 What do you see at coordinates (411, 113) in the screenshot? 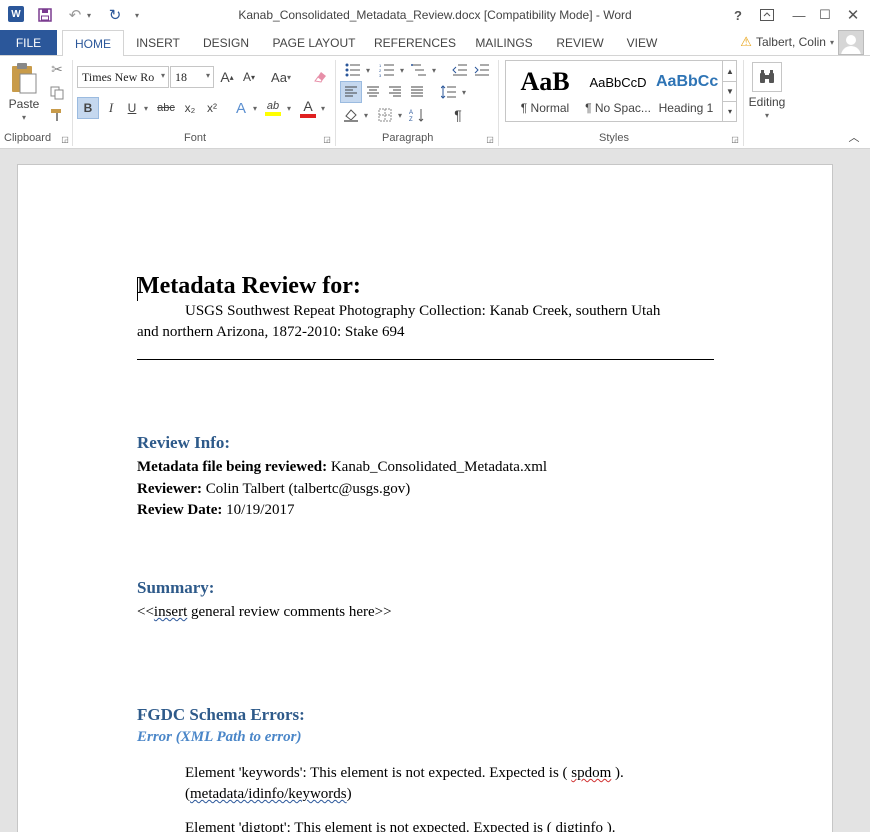
I see `svg-text: A` at bounding box center [411, 113].